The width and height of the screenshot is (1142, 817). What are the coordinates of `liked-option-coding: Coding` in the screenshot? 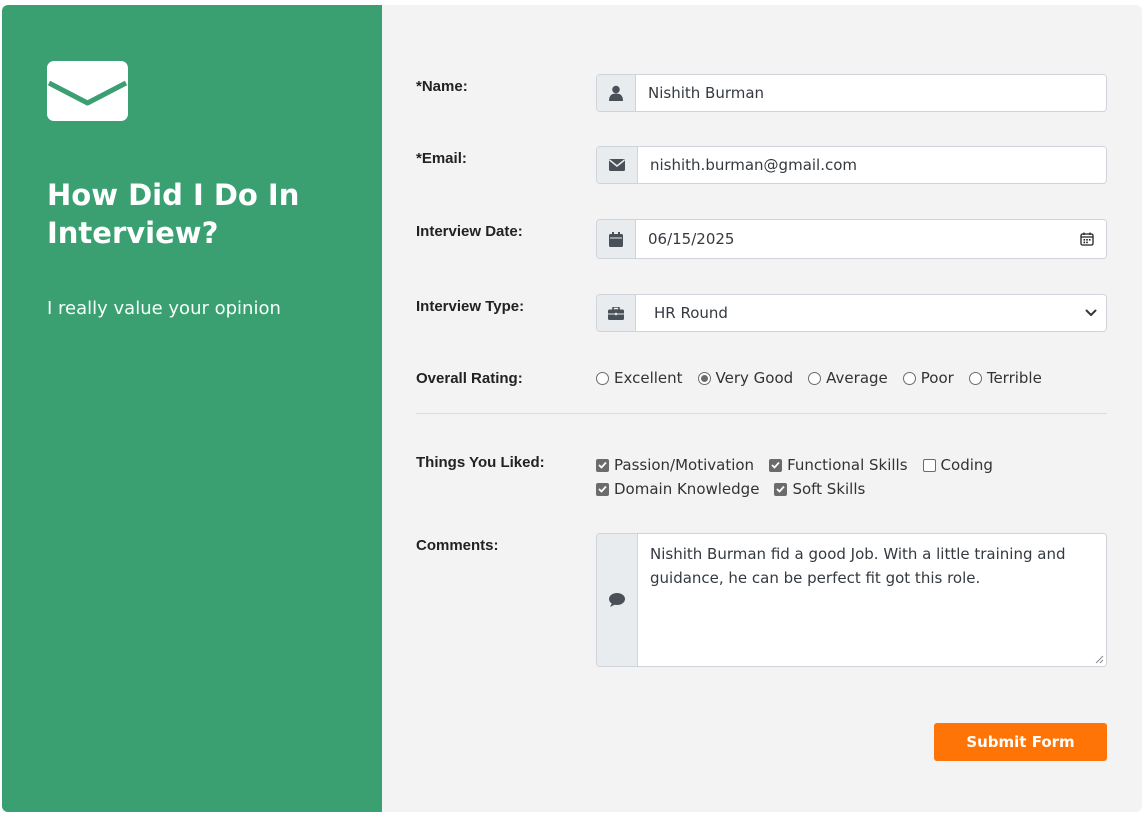 It's located at (957, 465).